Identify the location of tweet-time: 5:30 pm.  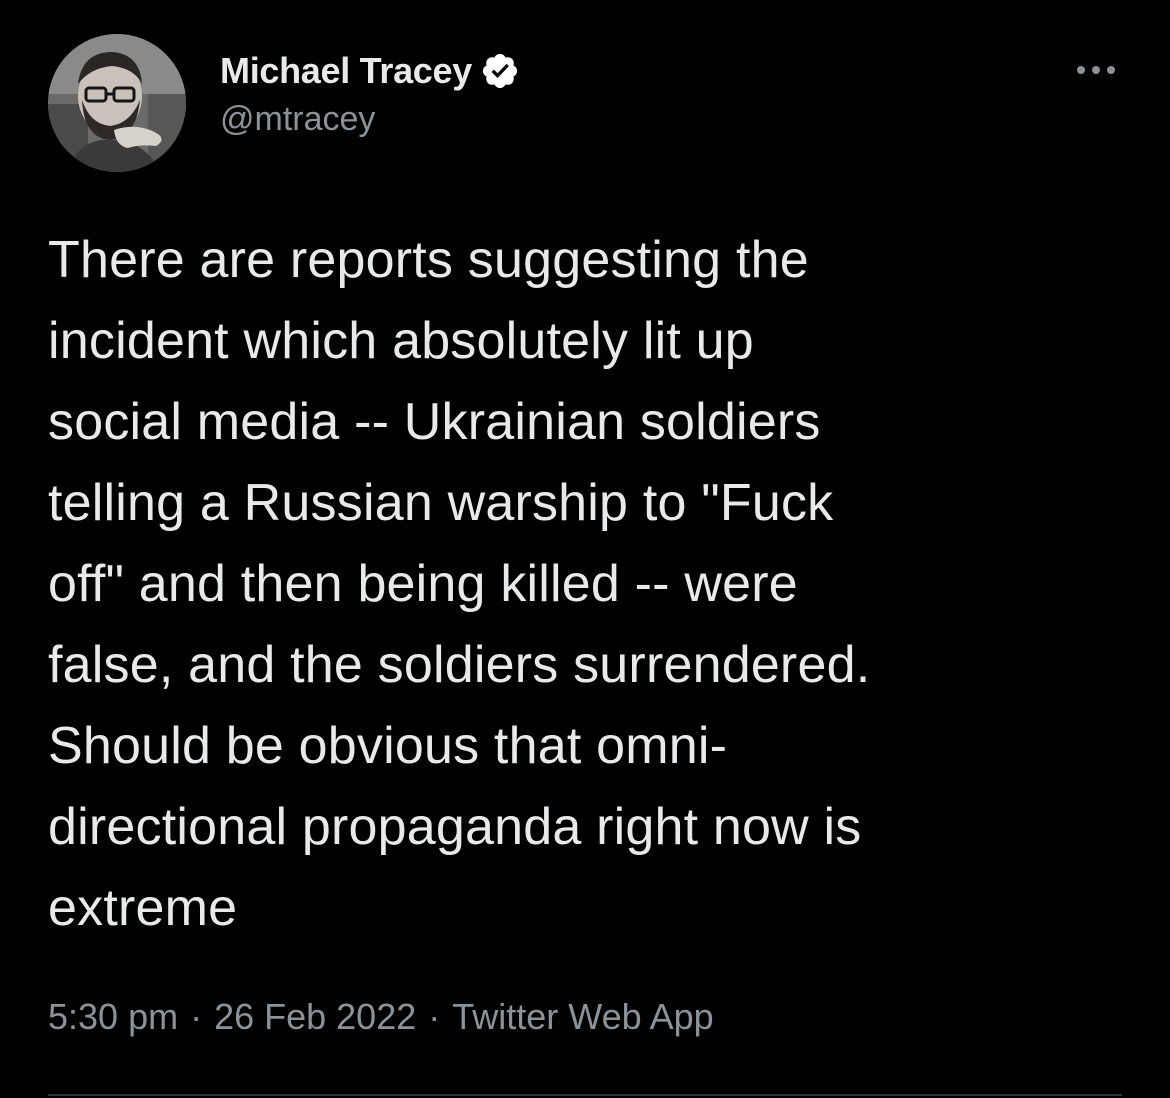
(113, 1016).